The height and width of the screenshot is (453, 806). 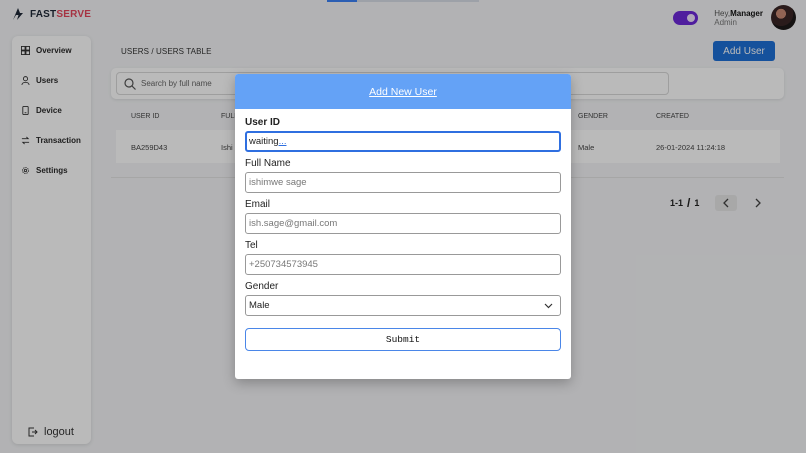 I want to click on full-name-label: Full Name, so click(x=268, y=163).